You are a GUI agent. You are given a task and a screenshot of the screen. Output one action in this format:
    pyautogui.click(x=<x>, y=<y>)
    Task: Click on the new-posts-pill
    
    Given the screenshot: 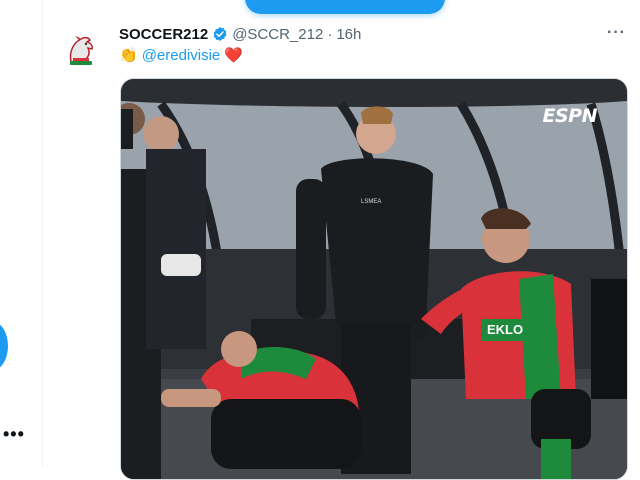 What is the action you would take?
    pyautogui.click(x=345, y=7)
    